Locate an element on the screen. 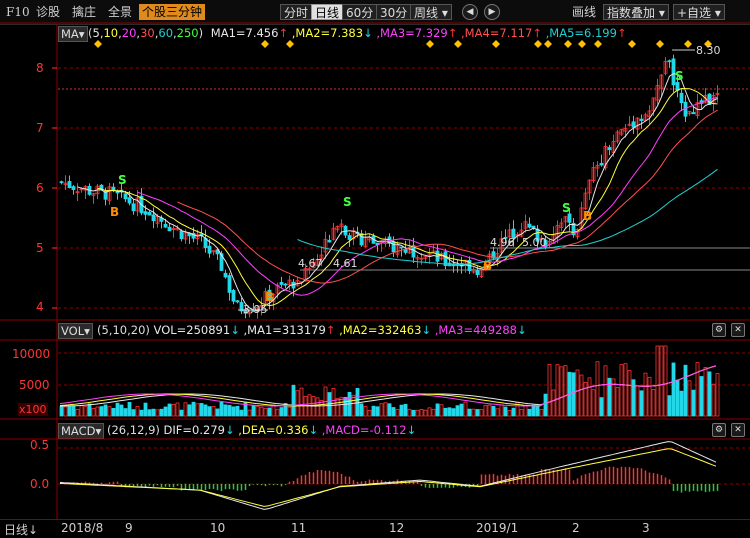  ma-indicator-button: MA▾ is located at coordinates (73, 34).